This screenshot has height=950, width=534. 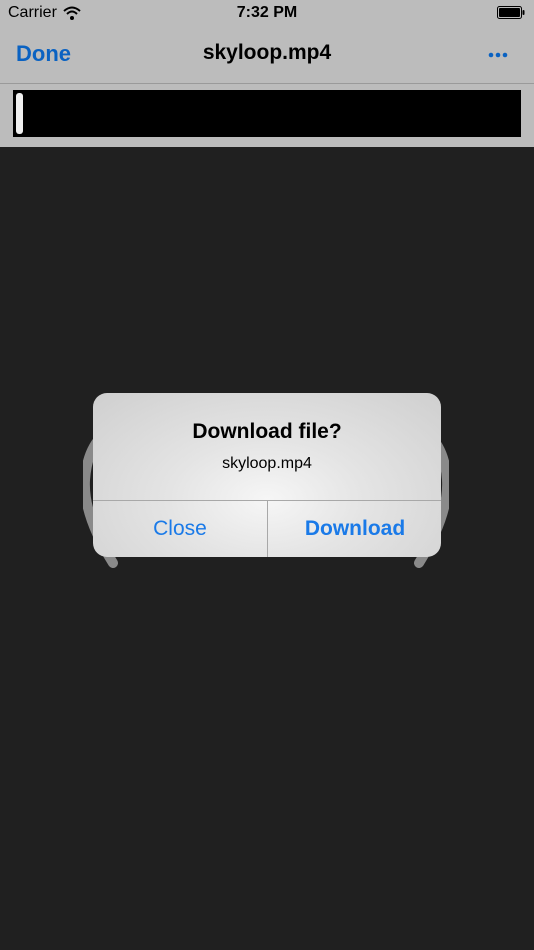 I want to click on media-area, so click(x=267, y=115).